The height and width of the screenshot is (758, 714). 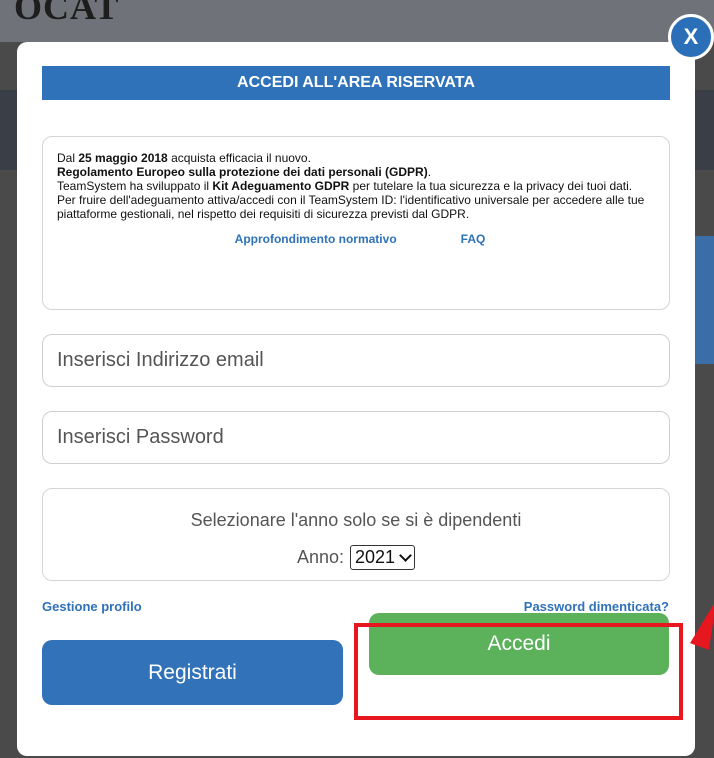 What do you see at coordinates (473, 239) in the screenshot?
I see `faq-link: FAQ` at bounding box center [473, 239].